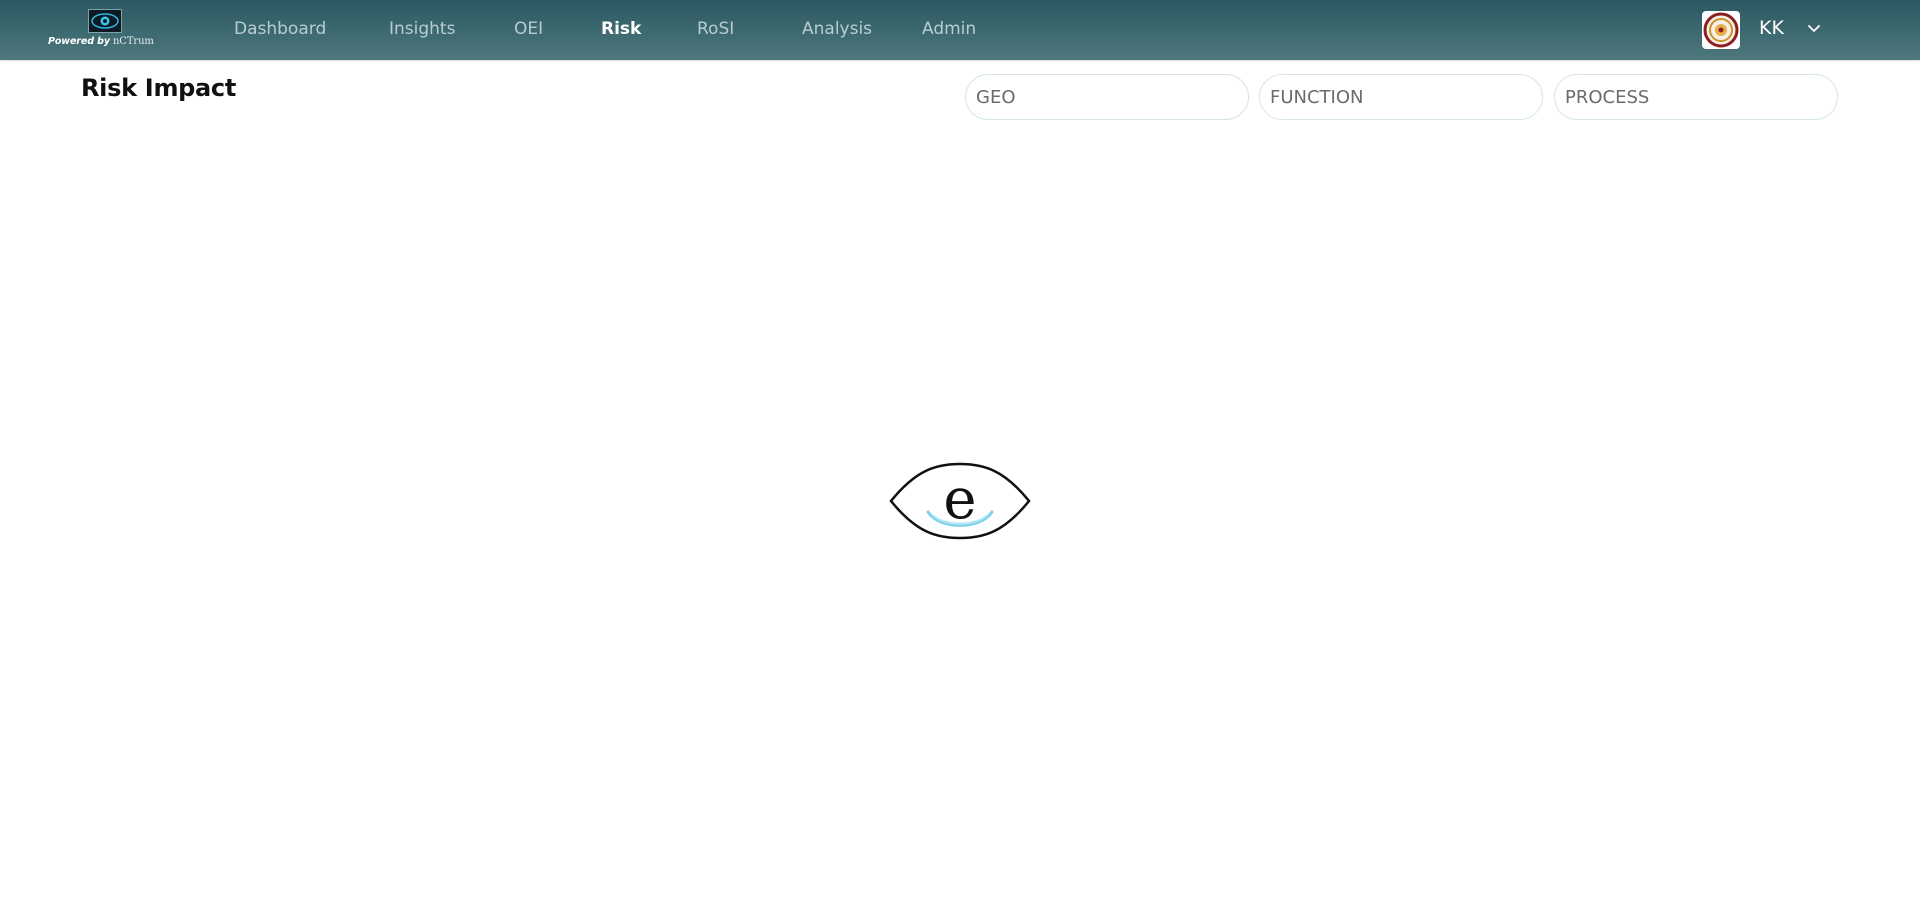  I want to click on function-filter-input, so click(1401, 97).